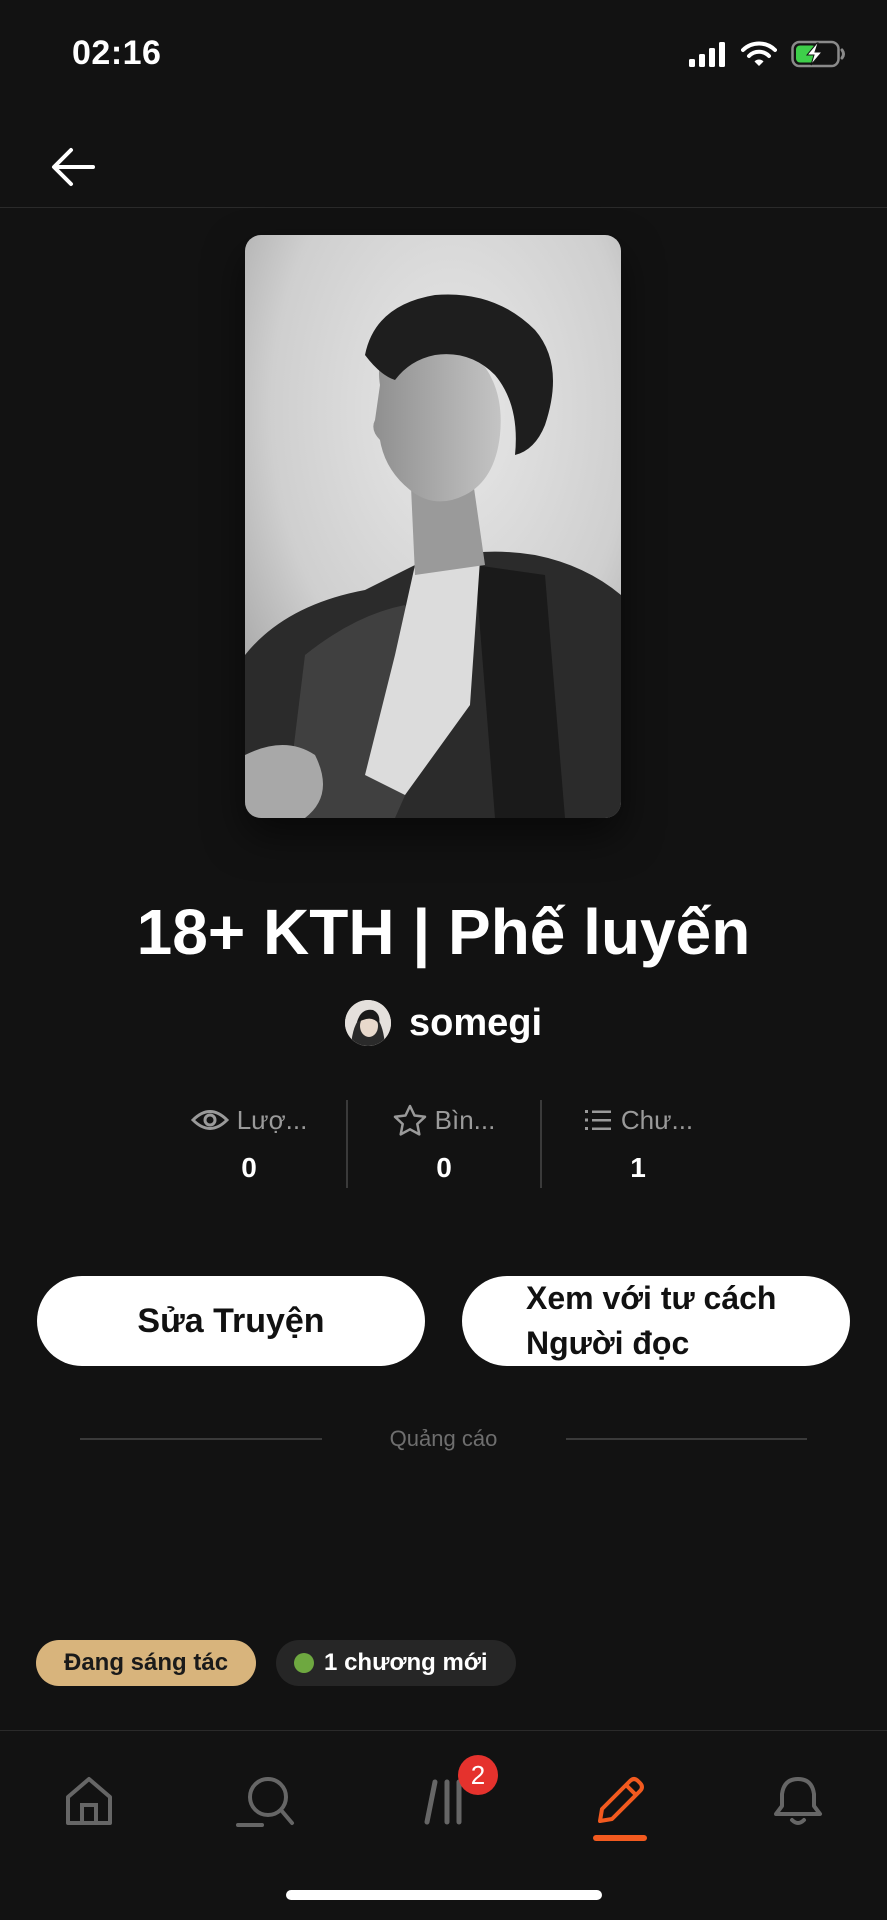 The image size is (887, 1920). Describe the element at coordinates (651, 1298) in the screenshot. I see `view-as-reader-label-line1: Xem với tư cách` at that location.